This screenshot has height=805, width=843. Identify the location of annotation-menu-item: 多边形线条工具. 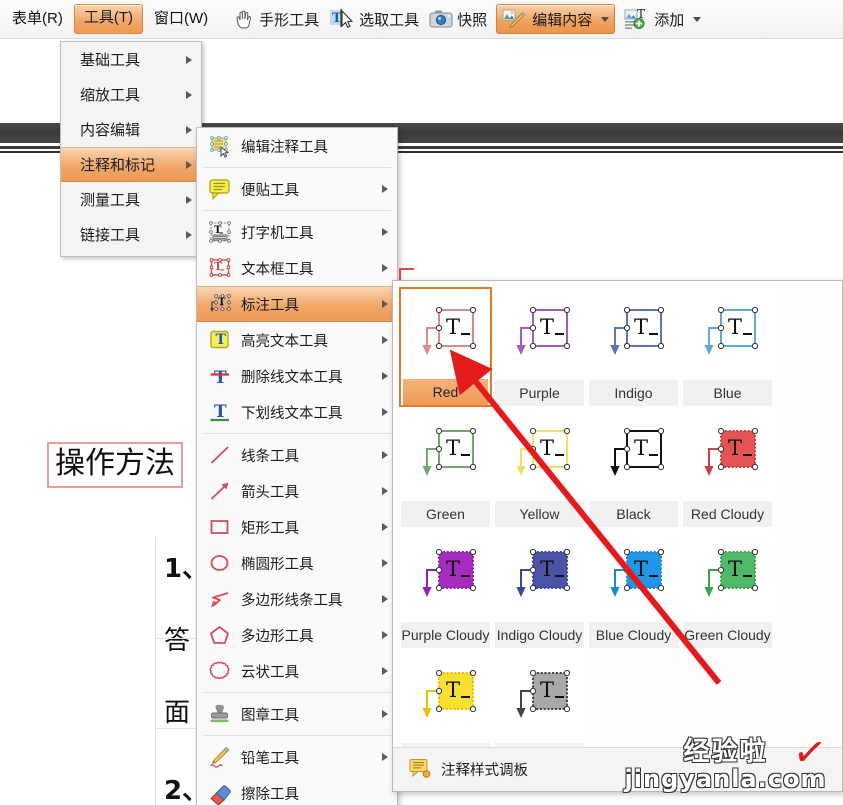
(297, 599).